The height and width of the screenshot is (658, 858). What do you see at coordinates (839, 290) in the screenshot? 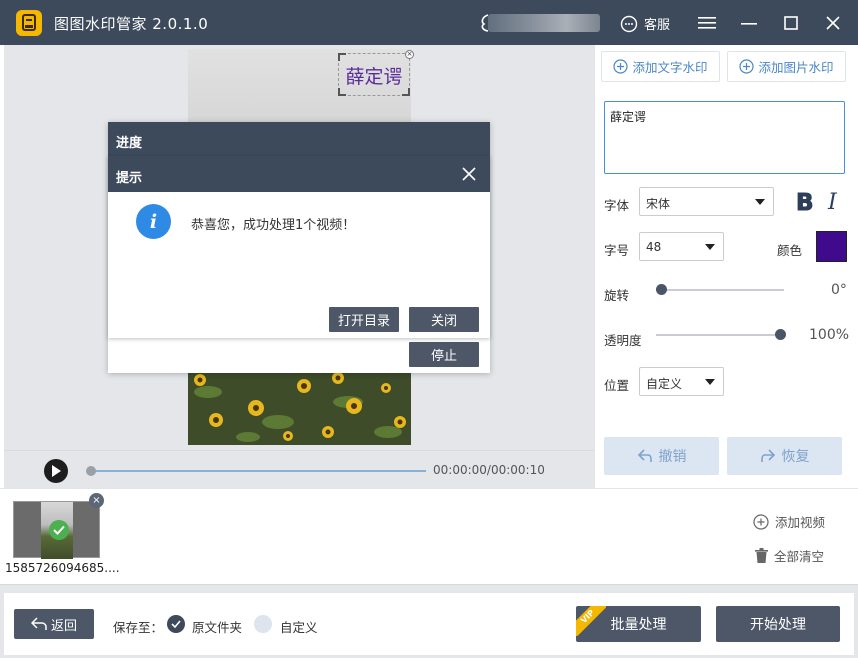
I see `rotation-value: 0°` at bounding box center [839, 290].